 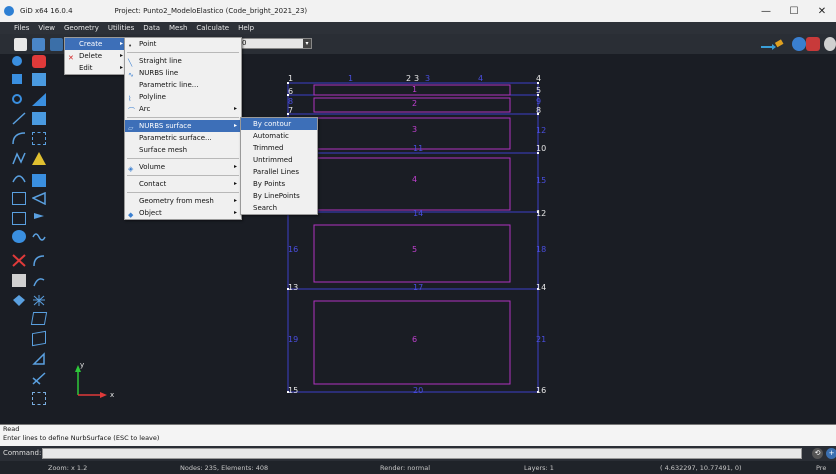 What do you see at coordinates (290, 78) in the screenshot?
I see `point-label: 1` at bounding box center [290, 78].